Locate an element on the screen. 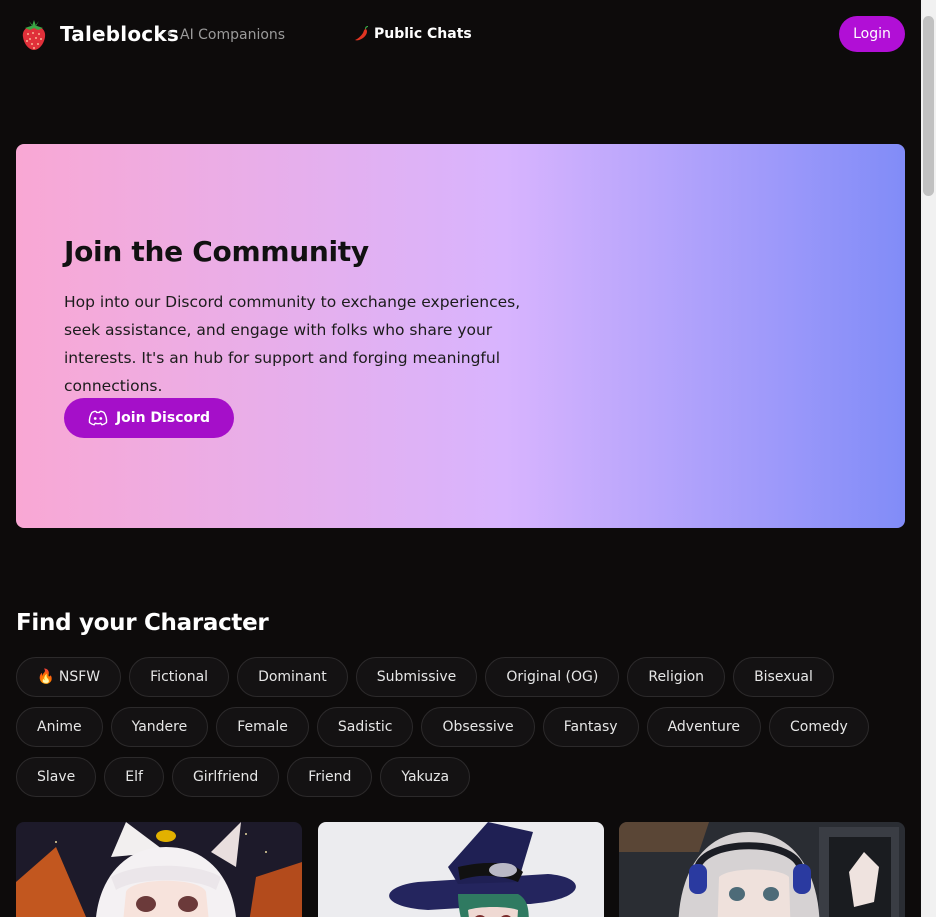 This screenshot has height=917, width=936. chili-pepper-icon is located at coordinates (361, 33).